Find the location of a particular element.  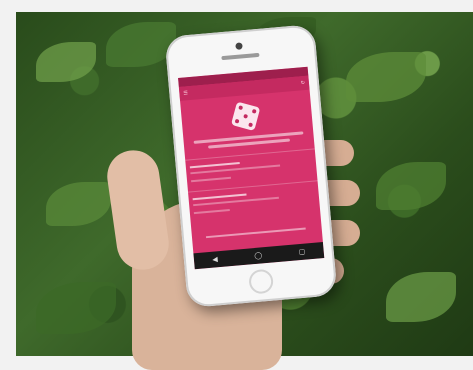

home-button is located at coordinates (261, 281).